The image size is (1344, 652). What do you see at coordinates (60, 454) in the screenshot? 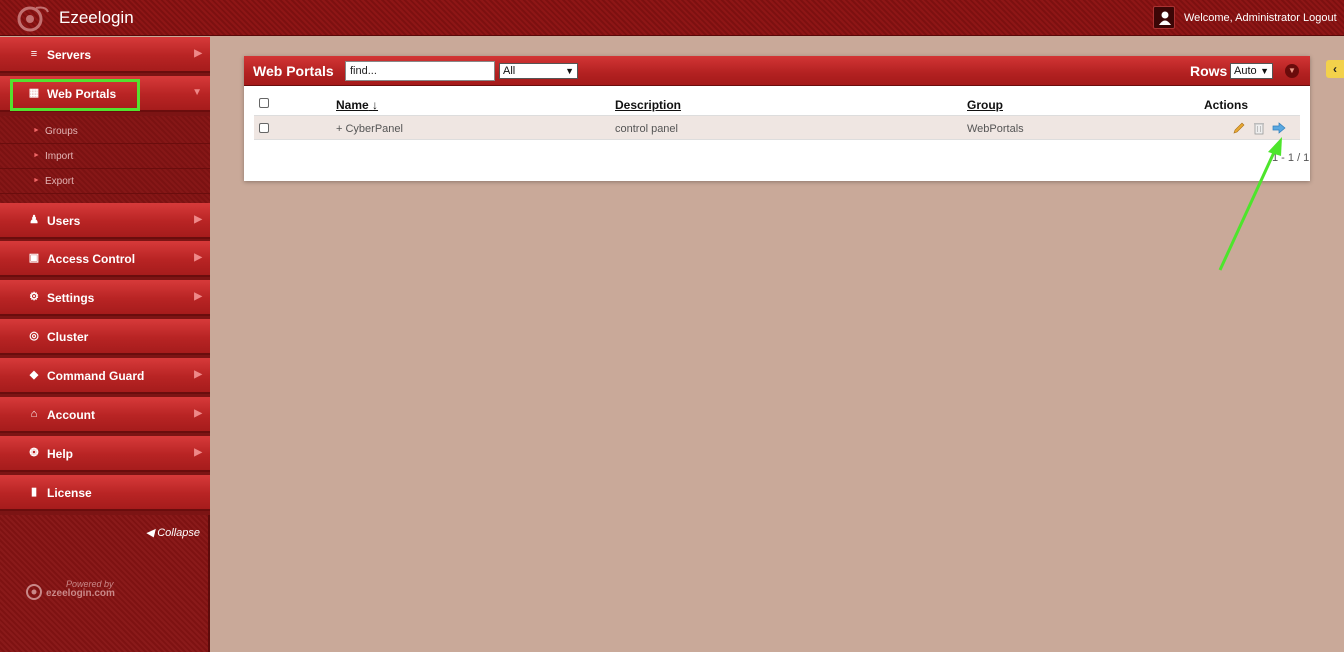
I see `sidebar-item-label: Help` at bounding box center [60, 454].